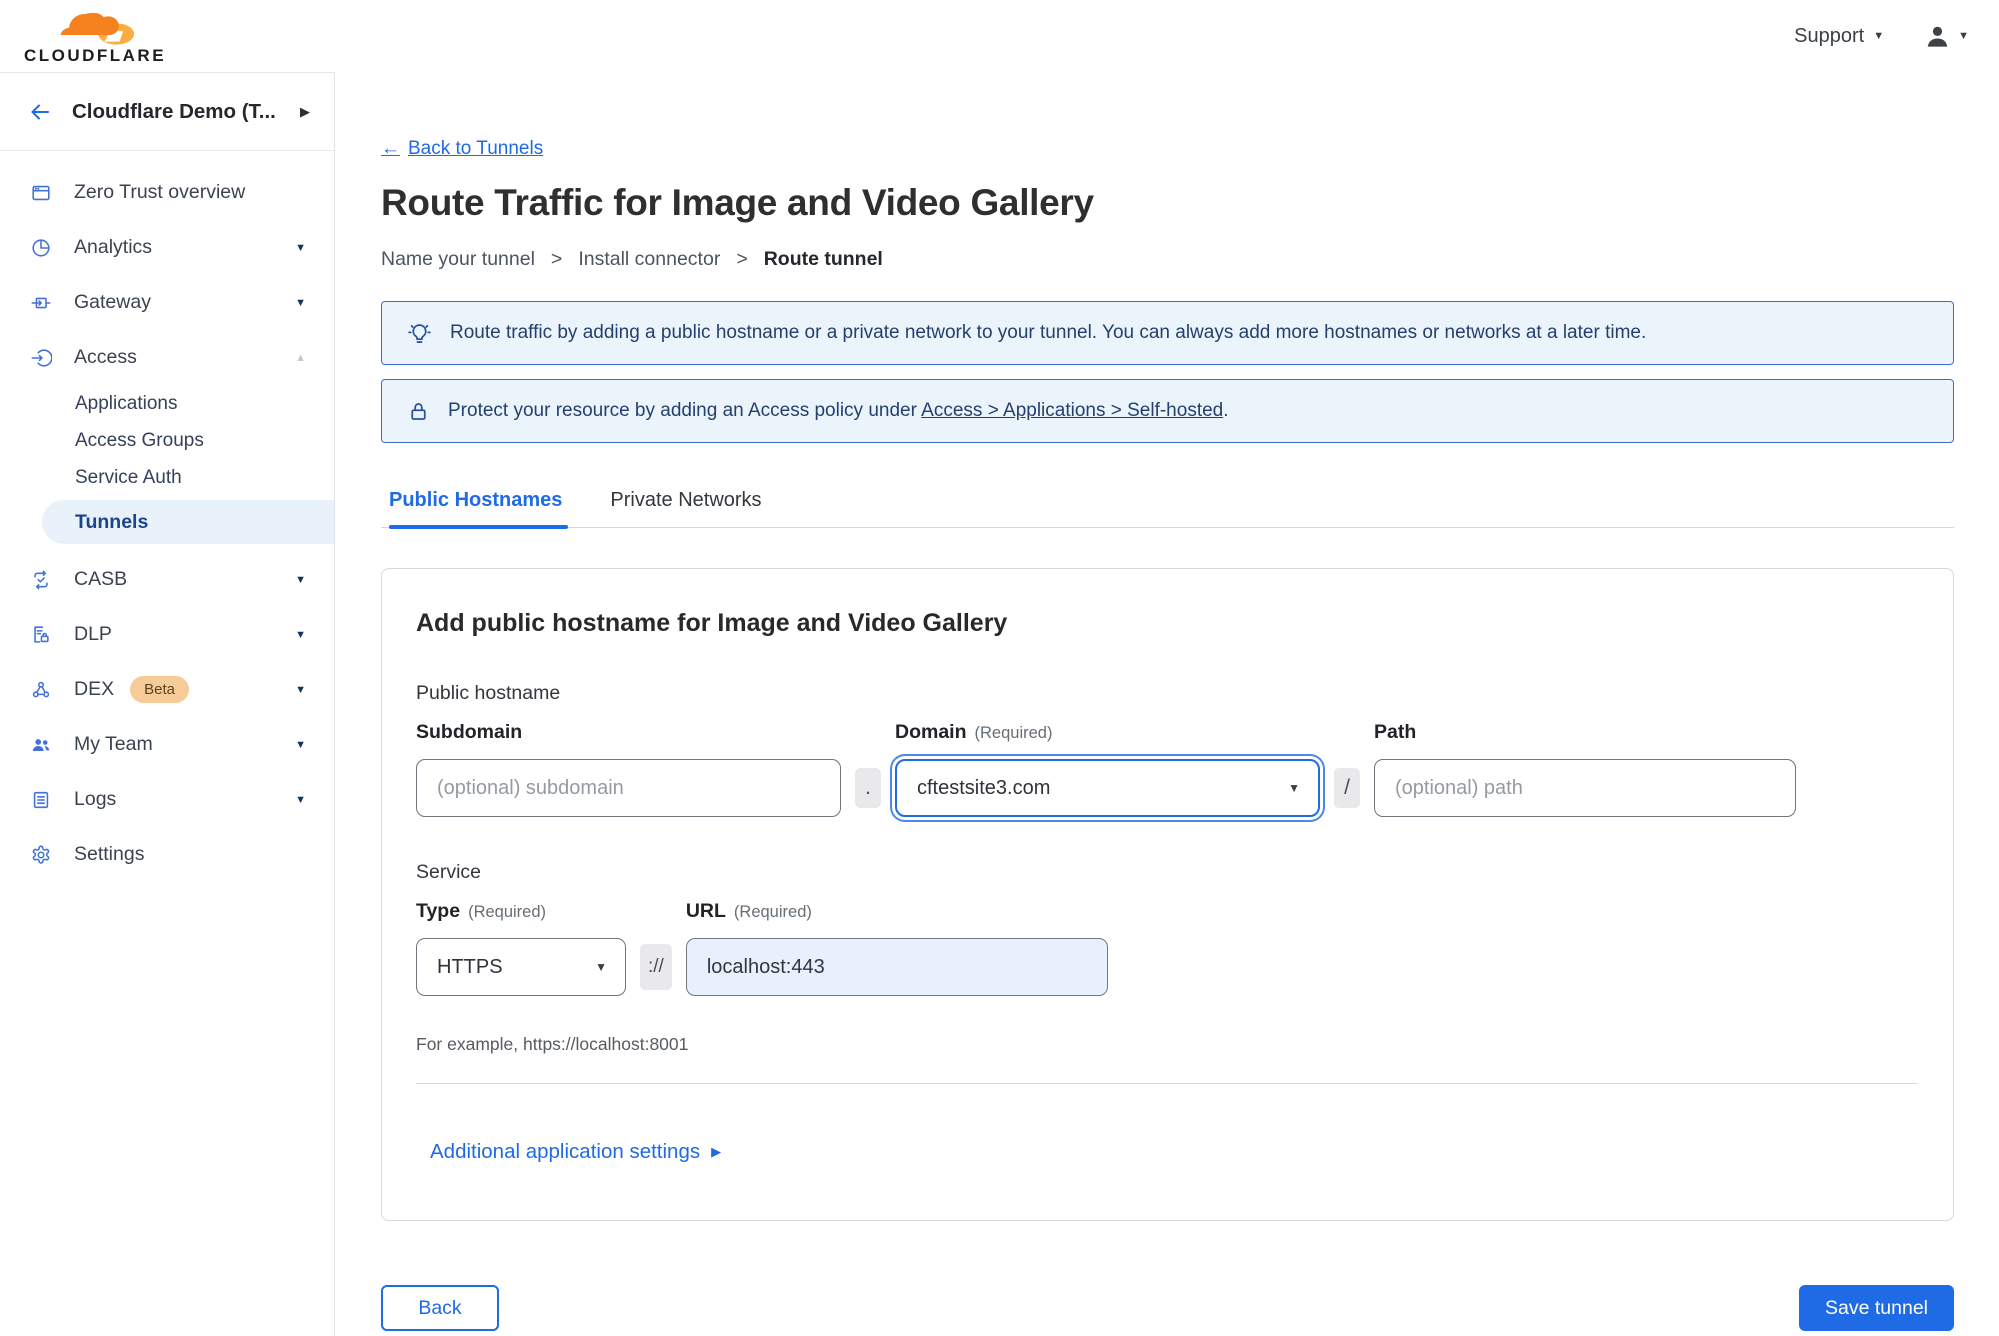 Image resolution: width=1999 pixels, height=1336 pixels. I want to click on cloudflare-cloud-icon, so click(97, 28).